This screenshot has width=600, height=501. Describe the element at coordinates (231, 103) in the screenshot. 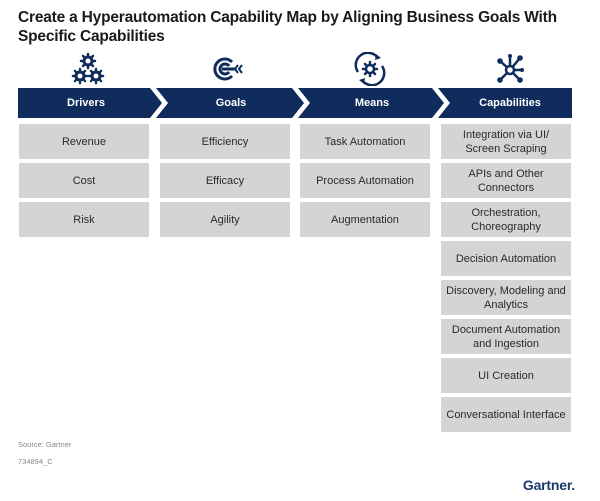

I see `header-goals: Goals` at that location.